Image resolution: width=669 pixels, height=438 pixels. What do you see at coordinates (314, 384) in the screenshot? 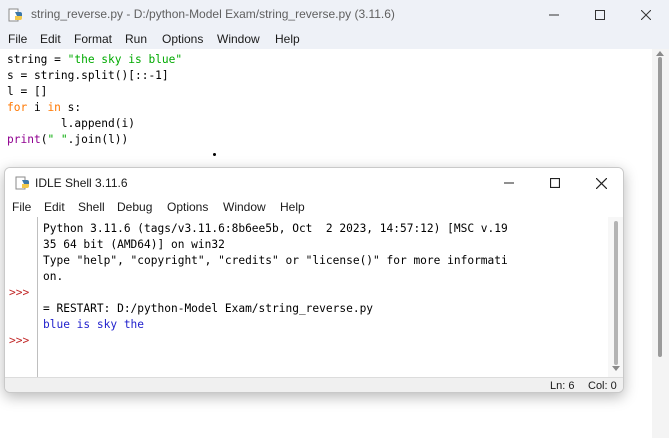
I see `shell-status-bar: Ln: 6 Col: 0` at bounding box center [314, 384].